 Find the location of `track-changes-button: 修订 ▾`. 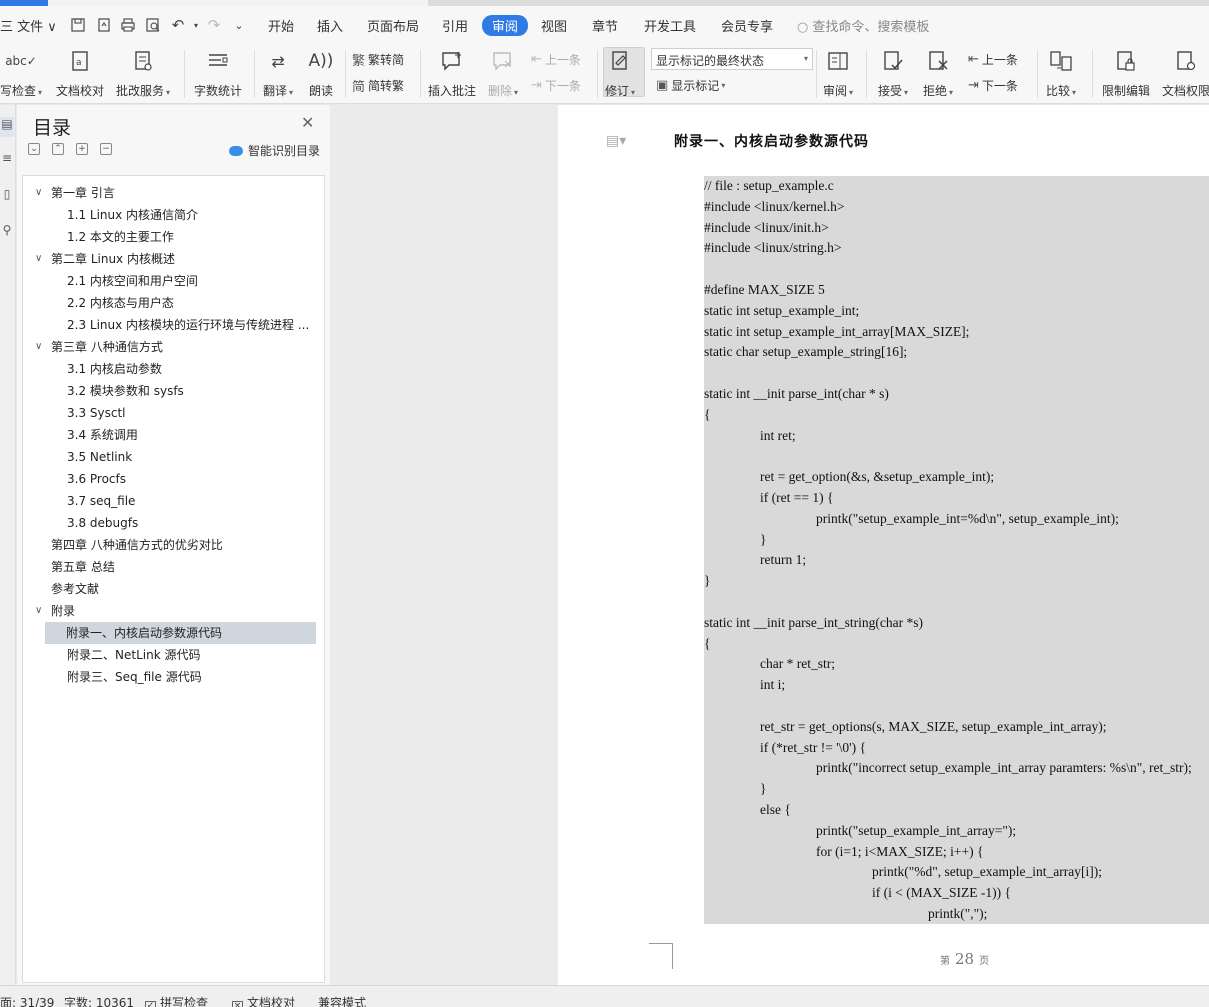

track-changes-button: 修订 ▾ is located at coordinates (620, 74).